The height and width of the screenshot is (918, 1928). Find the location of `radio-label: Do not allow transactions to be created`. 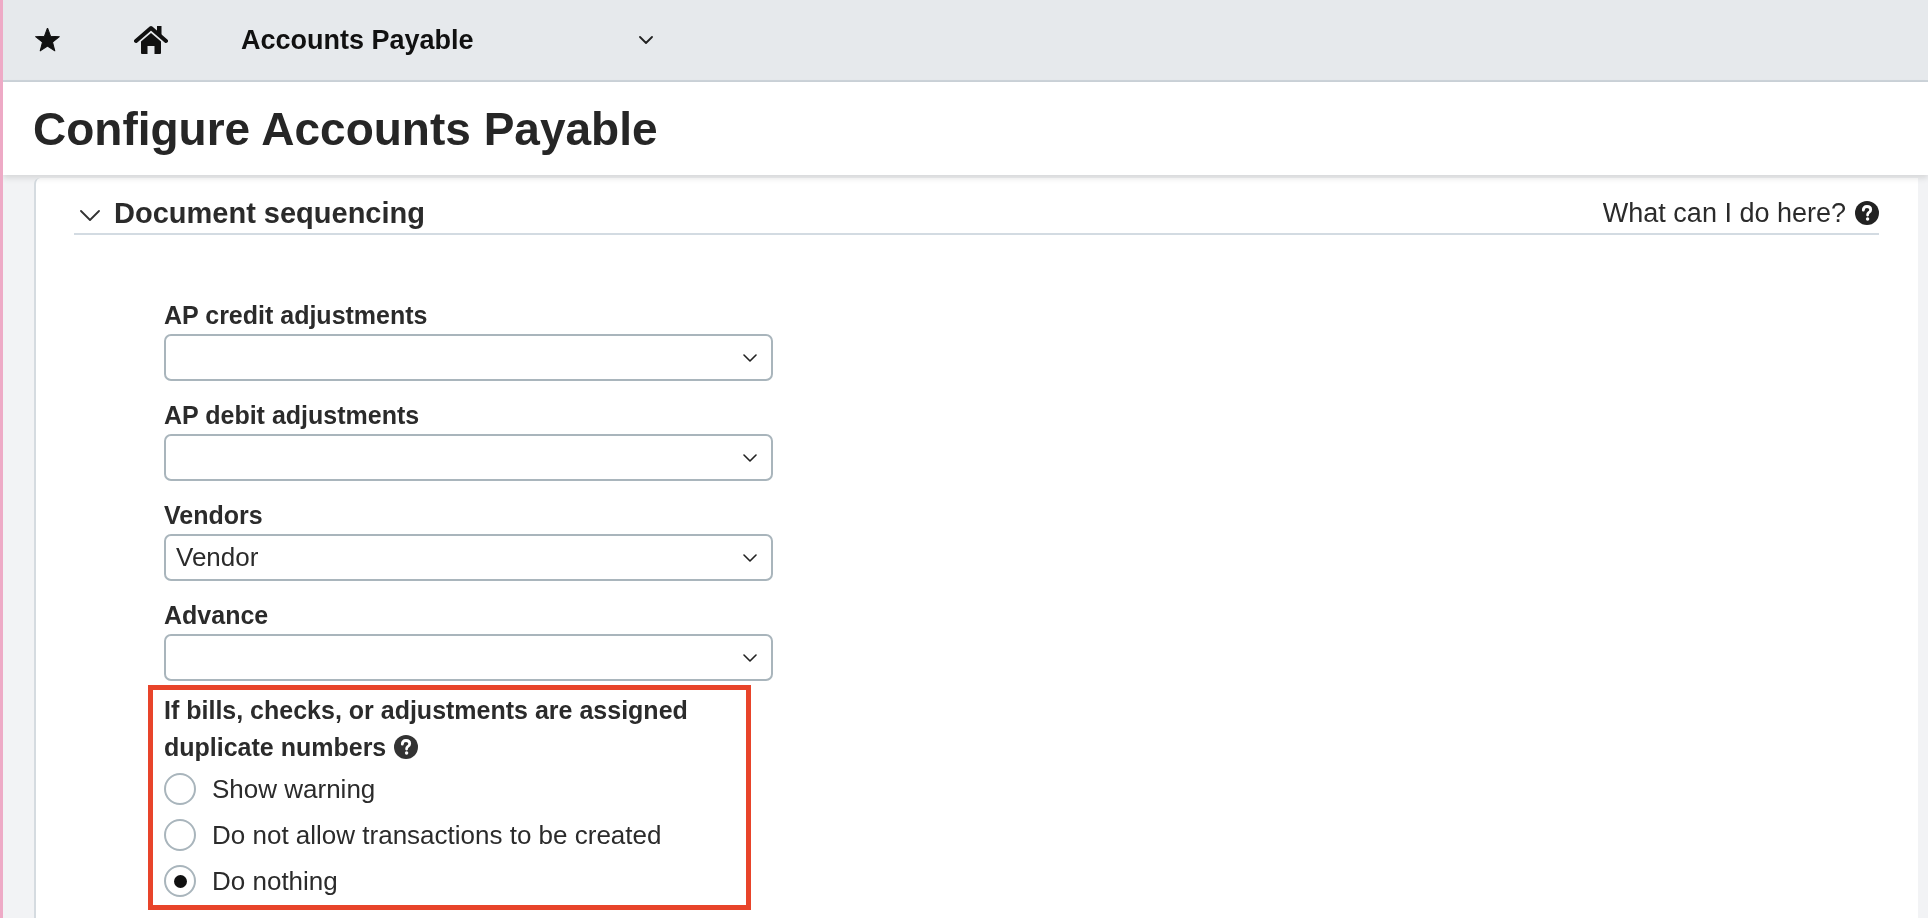

radio-label: Do not allow transactions to be created is located at coordinates (437, 835).